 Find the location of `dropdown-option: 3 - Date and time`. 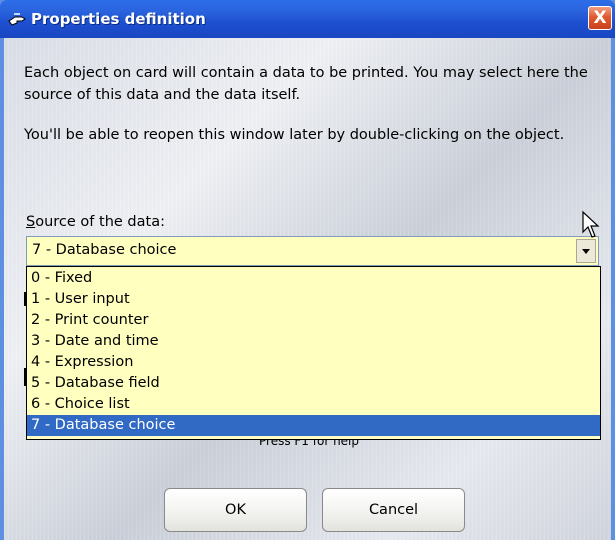

dropdown-option: 3 - Date and time is located at coordinates (313, 341).